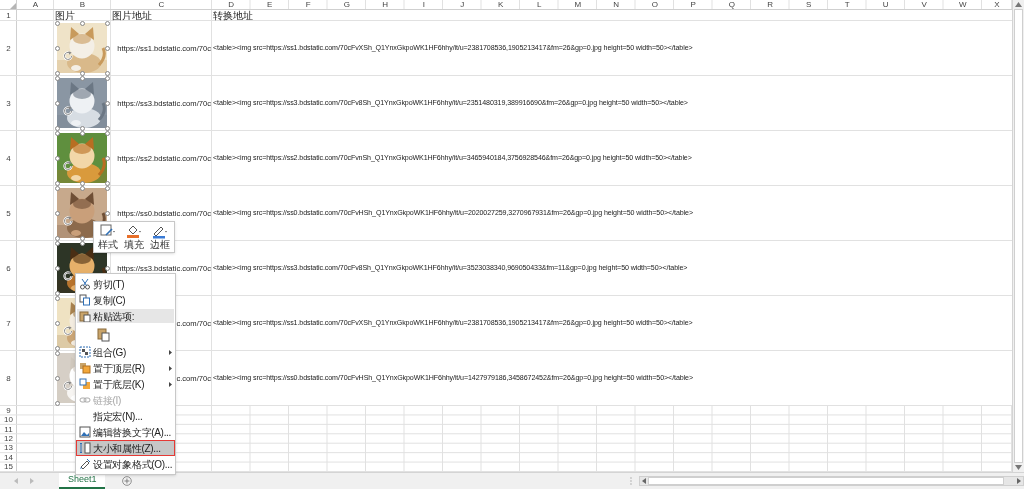 The width and height of the screenshot is (1024, 489). What do you see at coordinates (160, 237) in the screenshot?
I see `toolbar-button: 边框` at bounding box center [160, 237].